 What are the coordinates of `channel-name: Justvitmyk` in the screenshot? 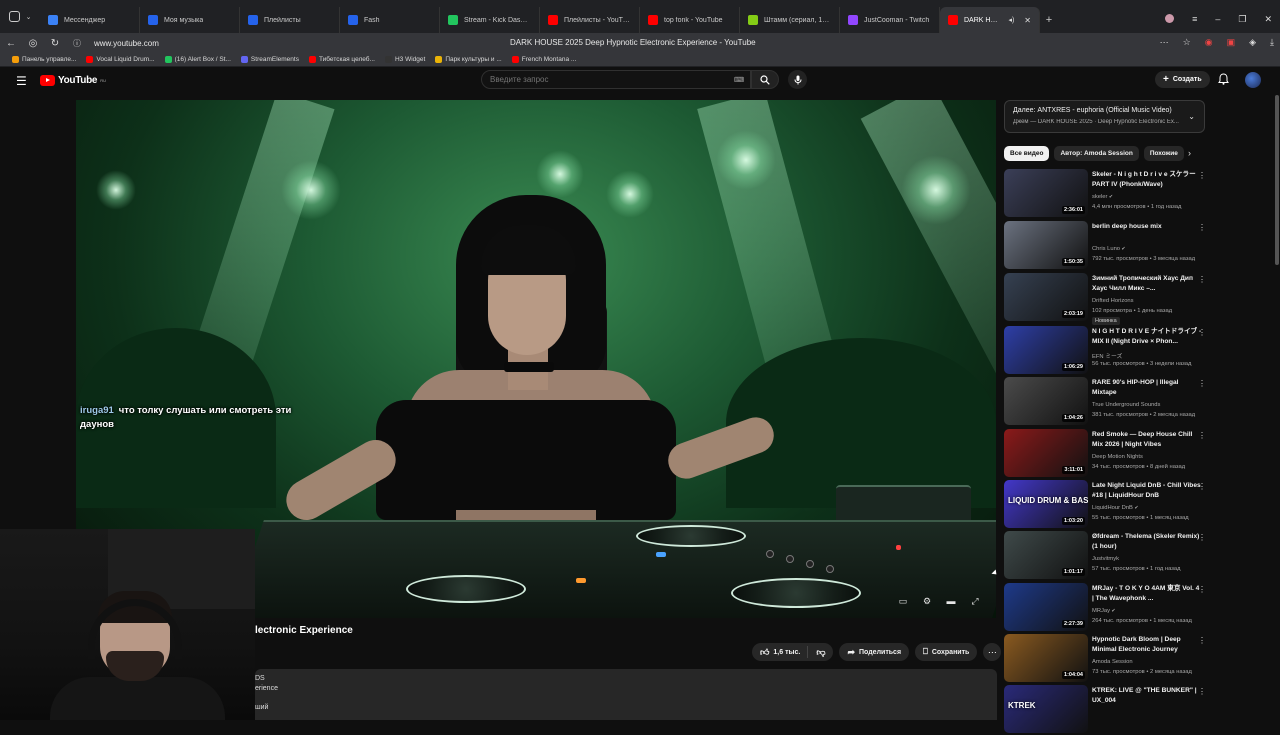 It's located at (1105, 559).